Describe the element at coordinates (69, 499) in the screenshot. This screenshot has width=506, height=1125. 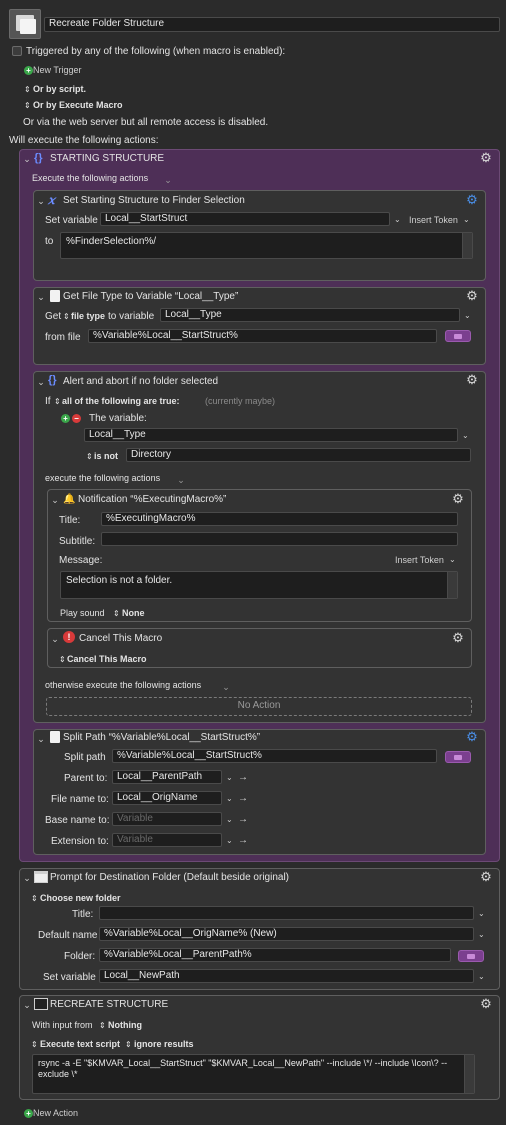
I see `notification-icon: 🔔` at that location.